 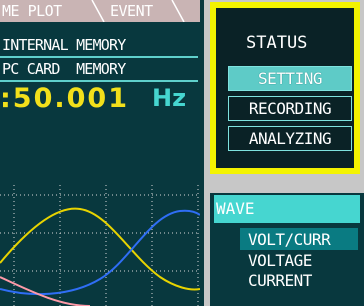 What do you see at coordinates (290, 78) in the screenshot?
I see `menu-item-setting: SETTING` at bounding box center [290, 78].